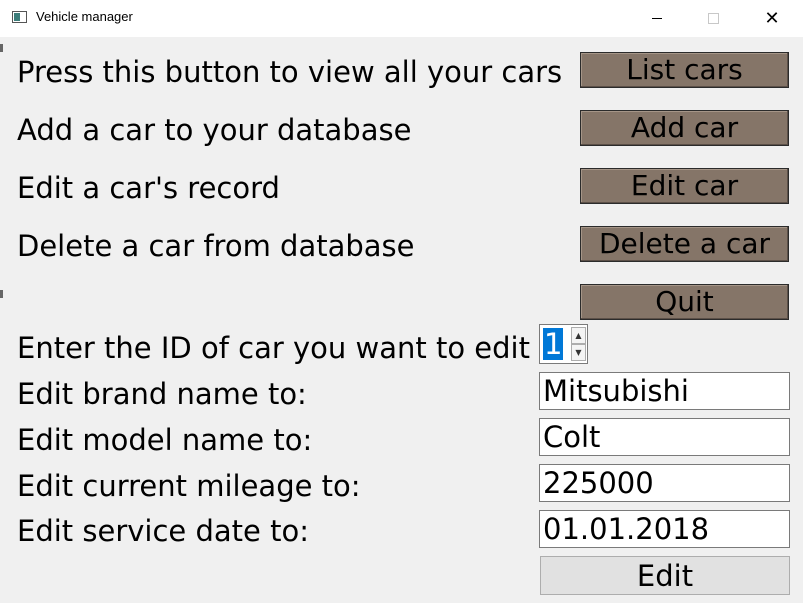 The image size is (803, 603). I want to click on spin-down-arrow-icon: ▼, so click(578, 352).